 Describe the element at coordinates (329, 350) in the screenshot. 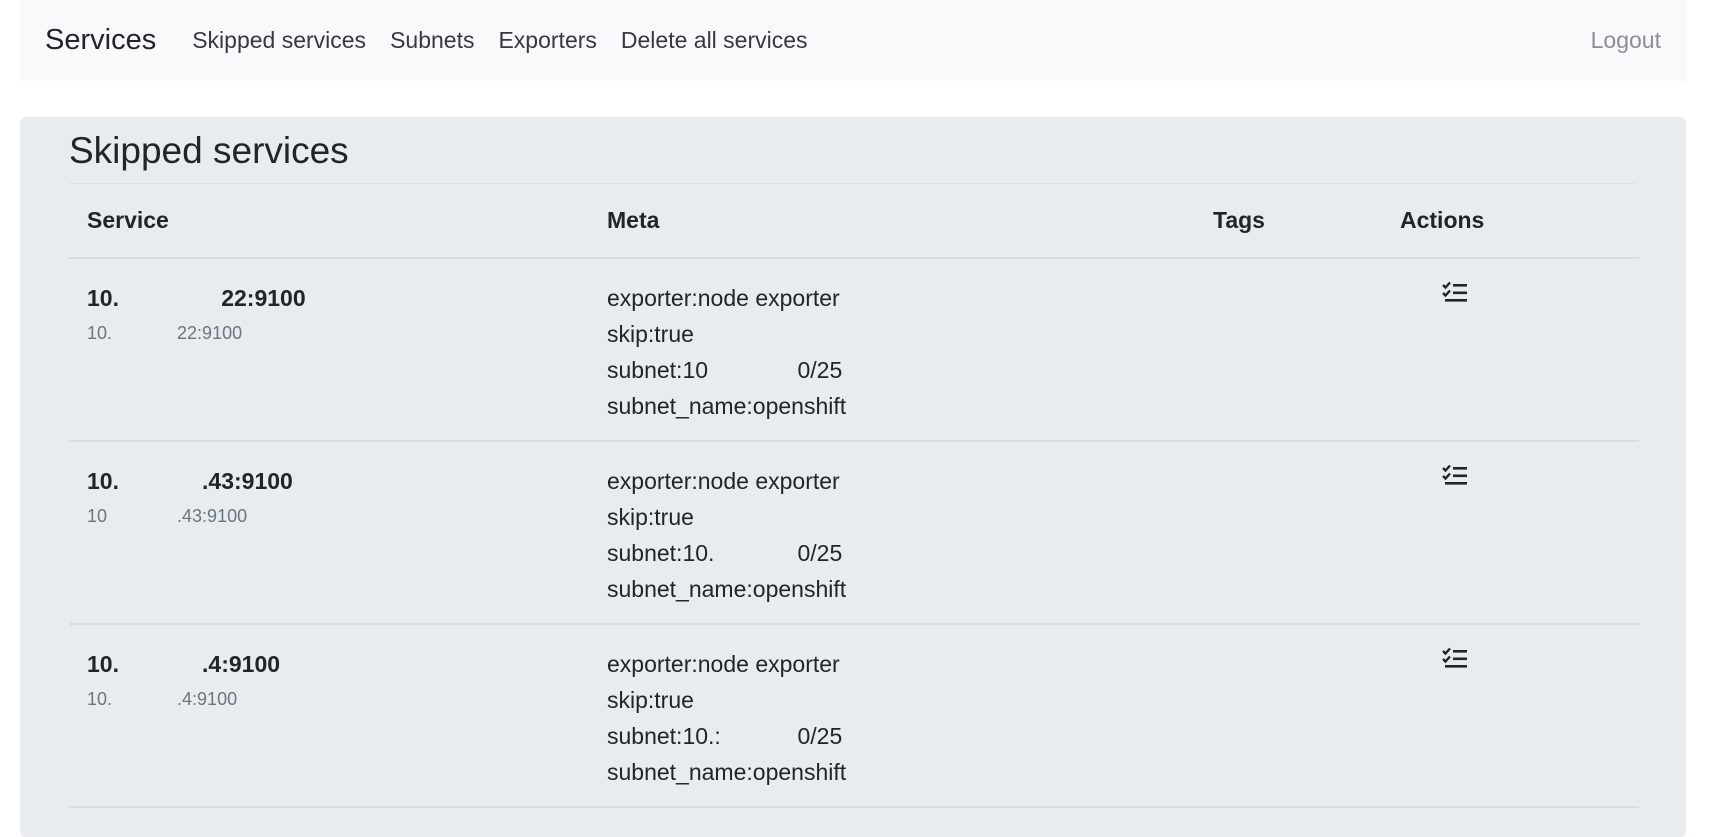

I see `service-cell: 10. 22:9100 10. 22:9100` at that location.